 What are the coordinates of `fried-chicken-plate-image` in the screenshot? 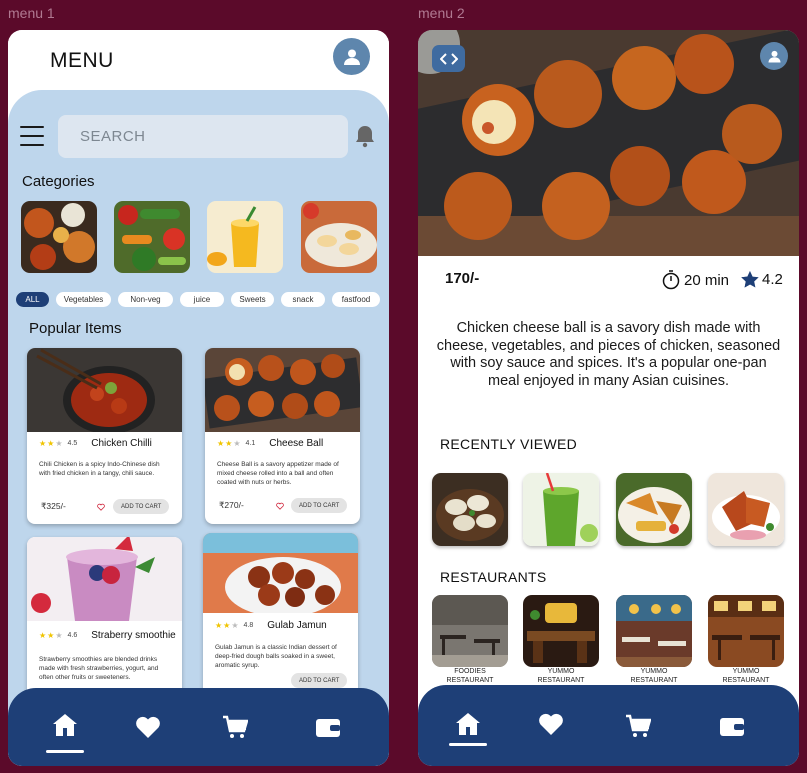 It's located at (654, 509).